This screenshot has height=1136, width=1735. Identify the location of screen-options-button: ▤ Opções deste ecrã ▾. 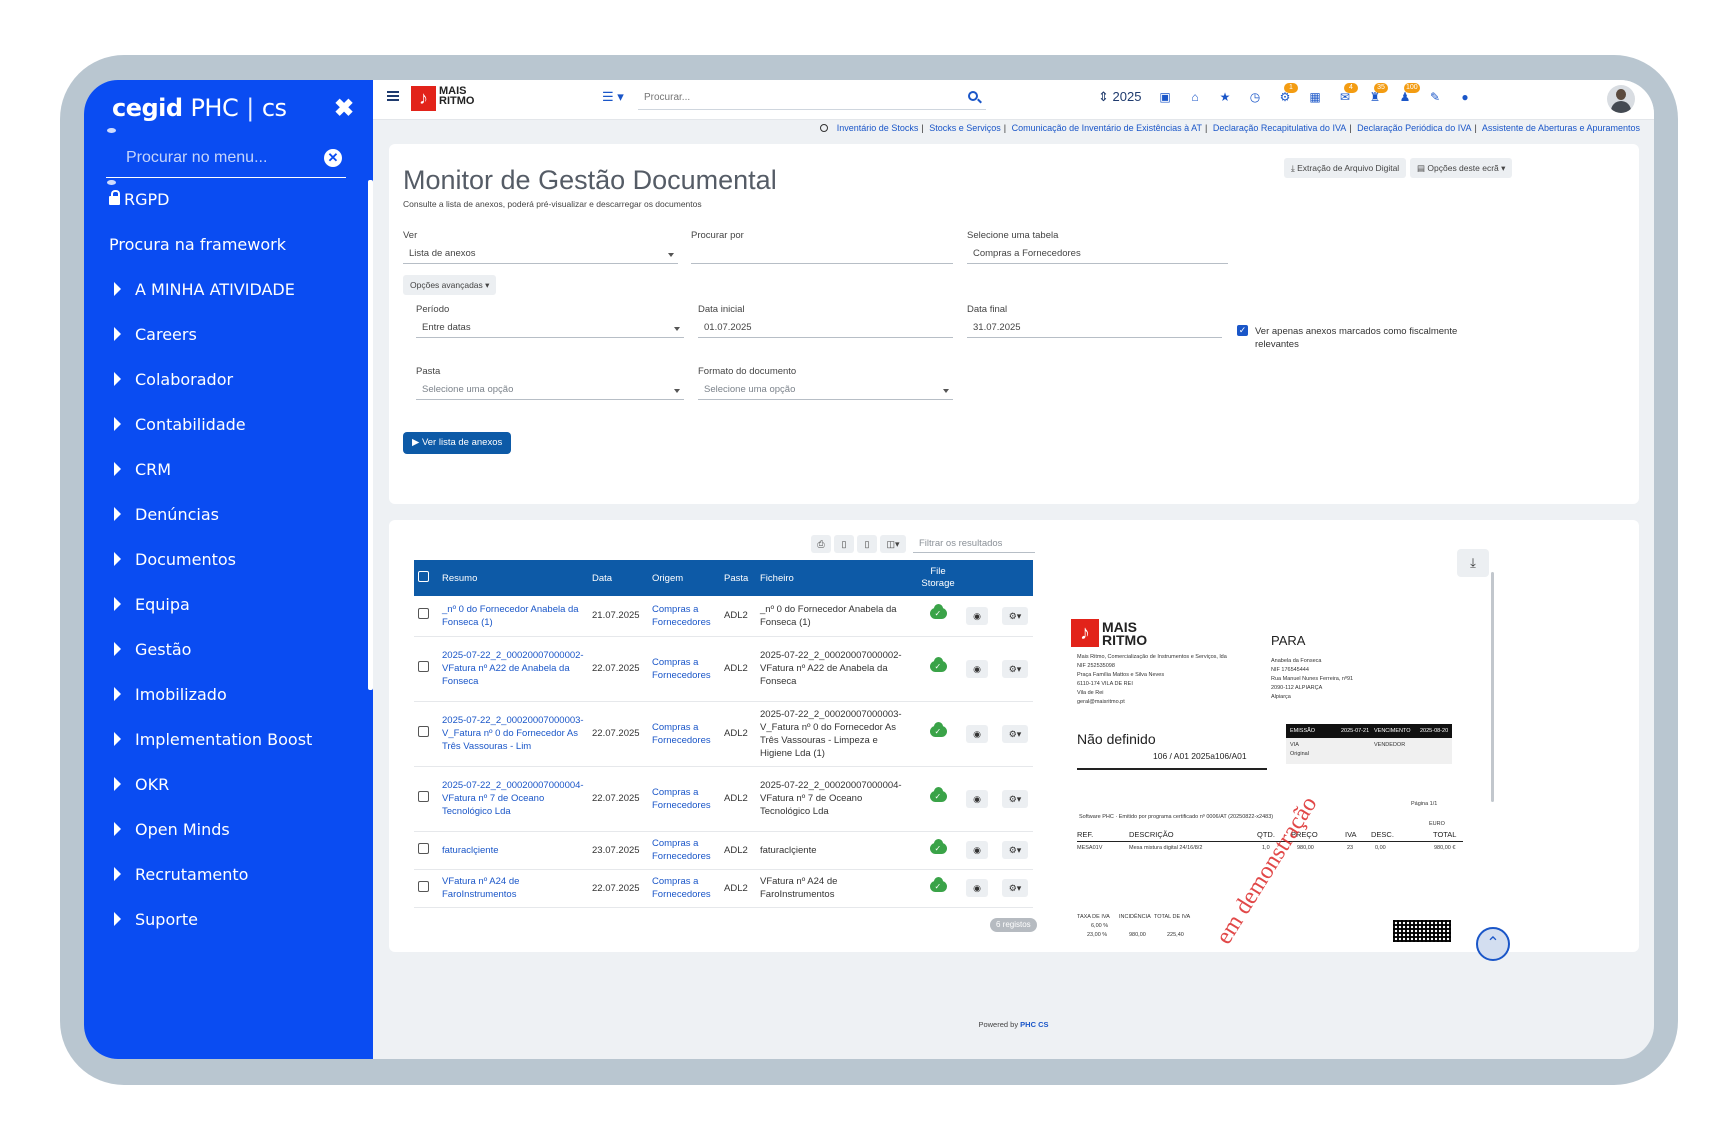
(1461, 168).